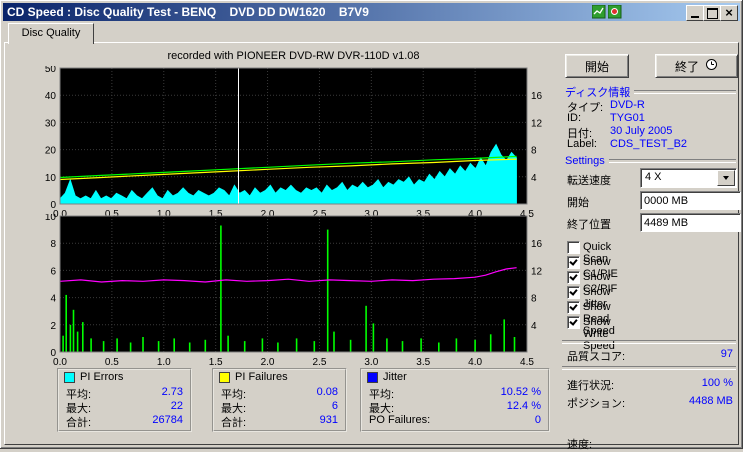 The height and width of the screenshot is (452, 743). What do you see at coordinates (650, 444) in the screenshot?
I see `speed-row: 速度:` at bounding box center [650, 444].